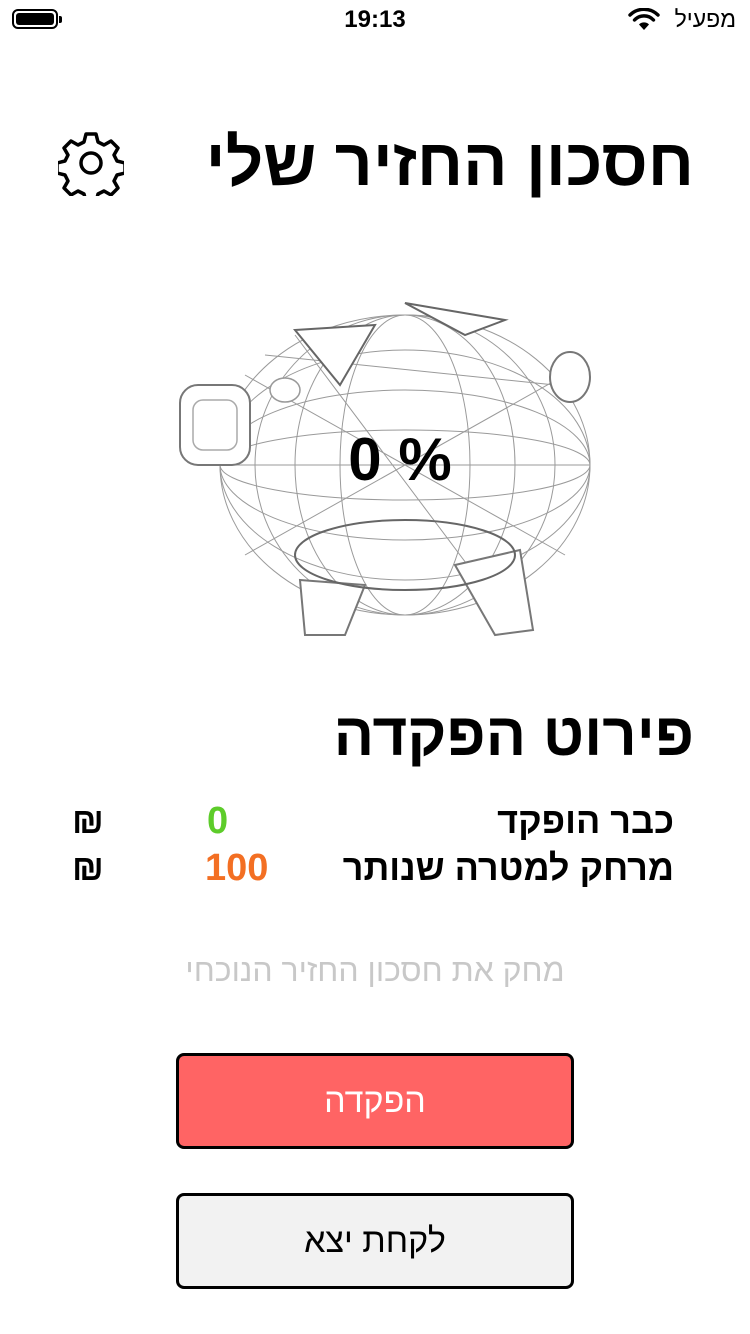 The image size is (750, 1334). Describe the element at coordinates (513, 734) in the screenshot. I see `details-title: פירוט הפקדה` at that location.